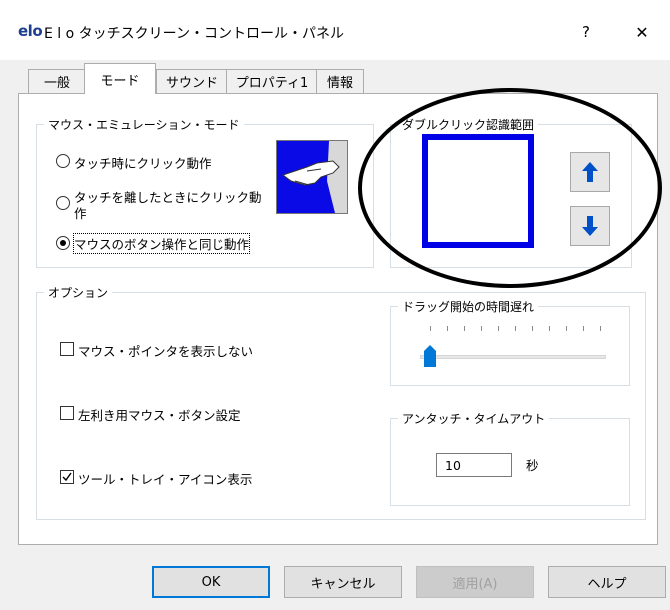  I want to click on tray-icon-checkbox, so click(67, 477).